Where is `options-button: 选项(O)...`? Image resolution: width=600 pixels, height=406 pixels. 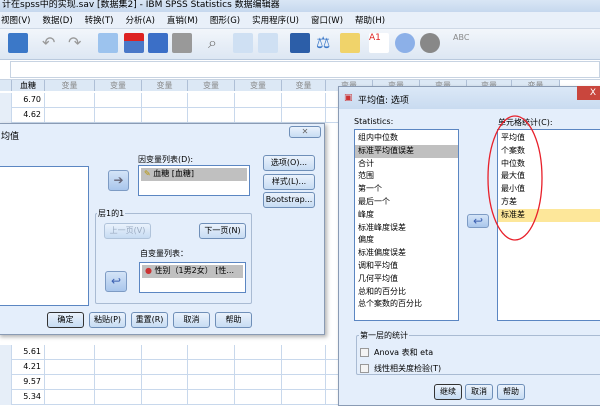
options-button: 选项(O)... is located at coordinates (289, 163).